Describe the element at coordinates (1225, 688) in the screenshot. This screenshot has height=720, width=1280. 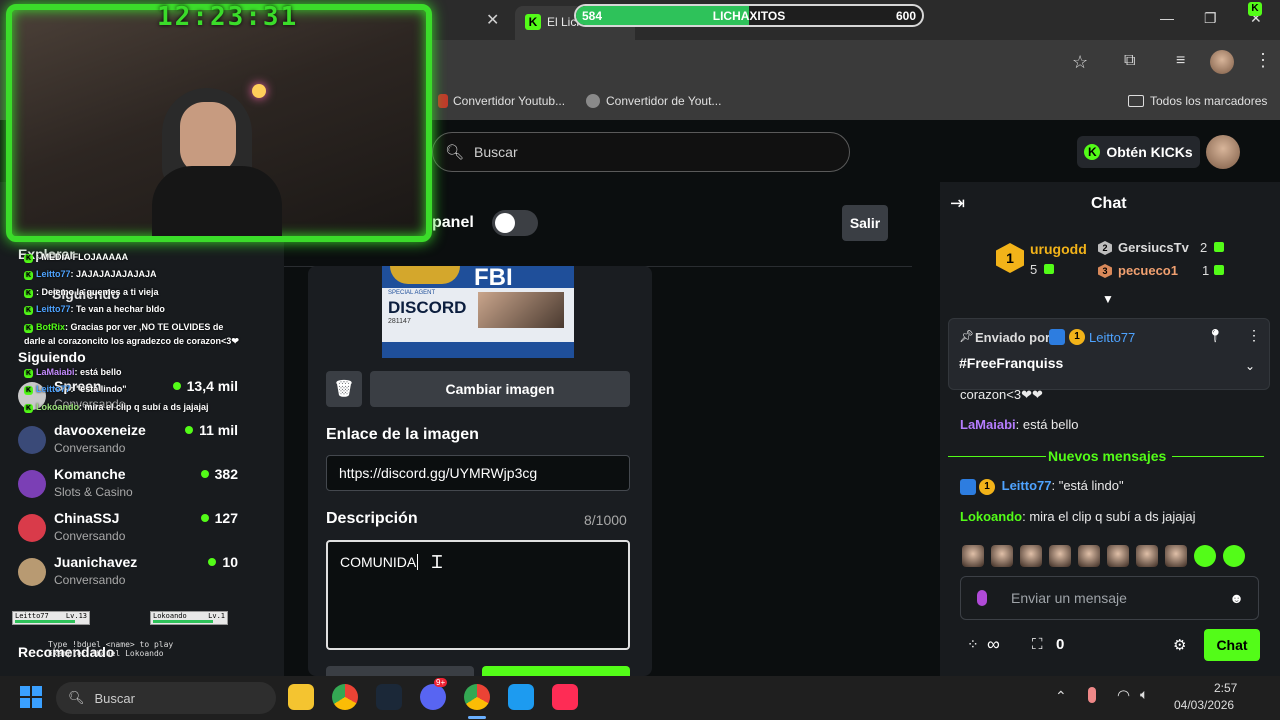
I see `clock-time: 2:57` at that location.